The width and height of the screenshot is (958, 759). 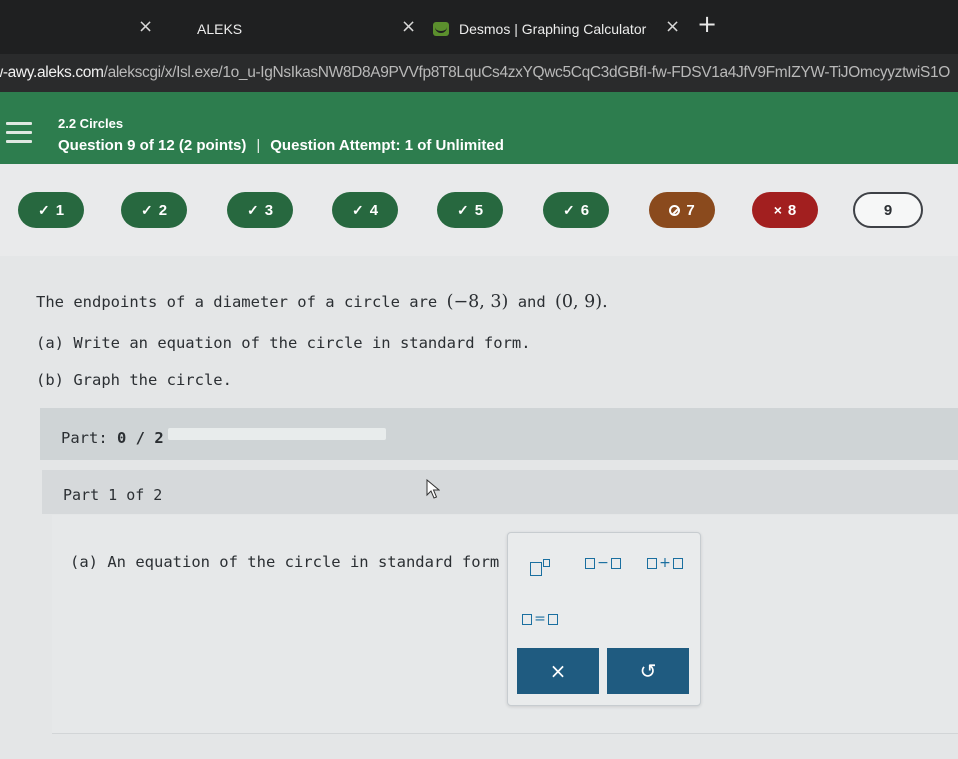 I want to click on plus-symbol: +, so click(x=665, y=563).